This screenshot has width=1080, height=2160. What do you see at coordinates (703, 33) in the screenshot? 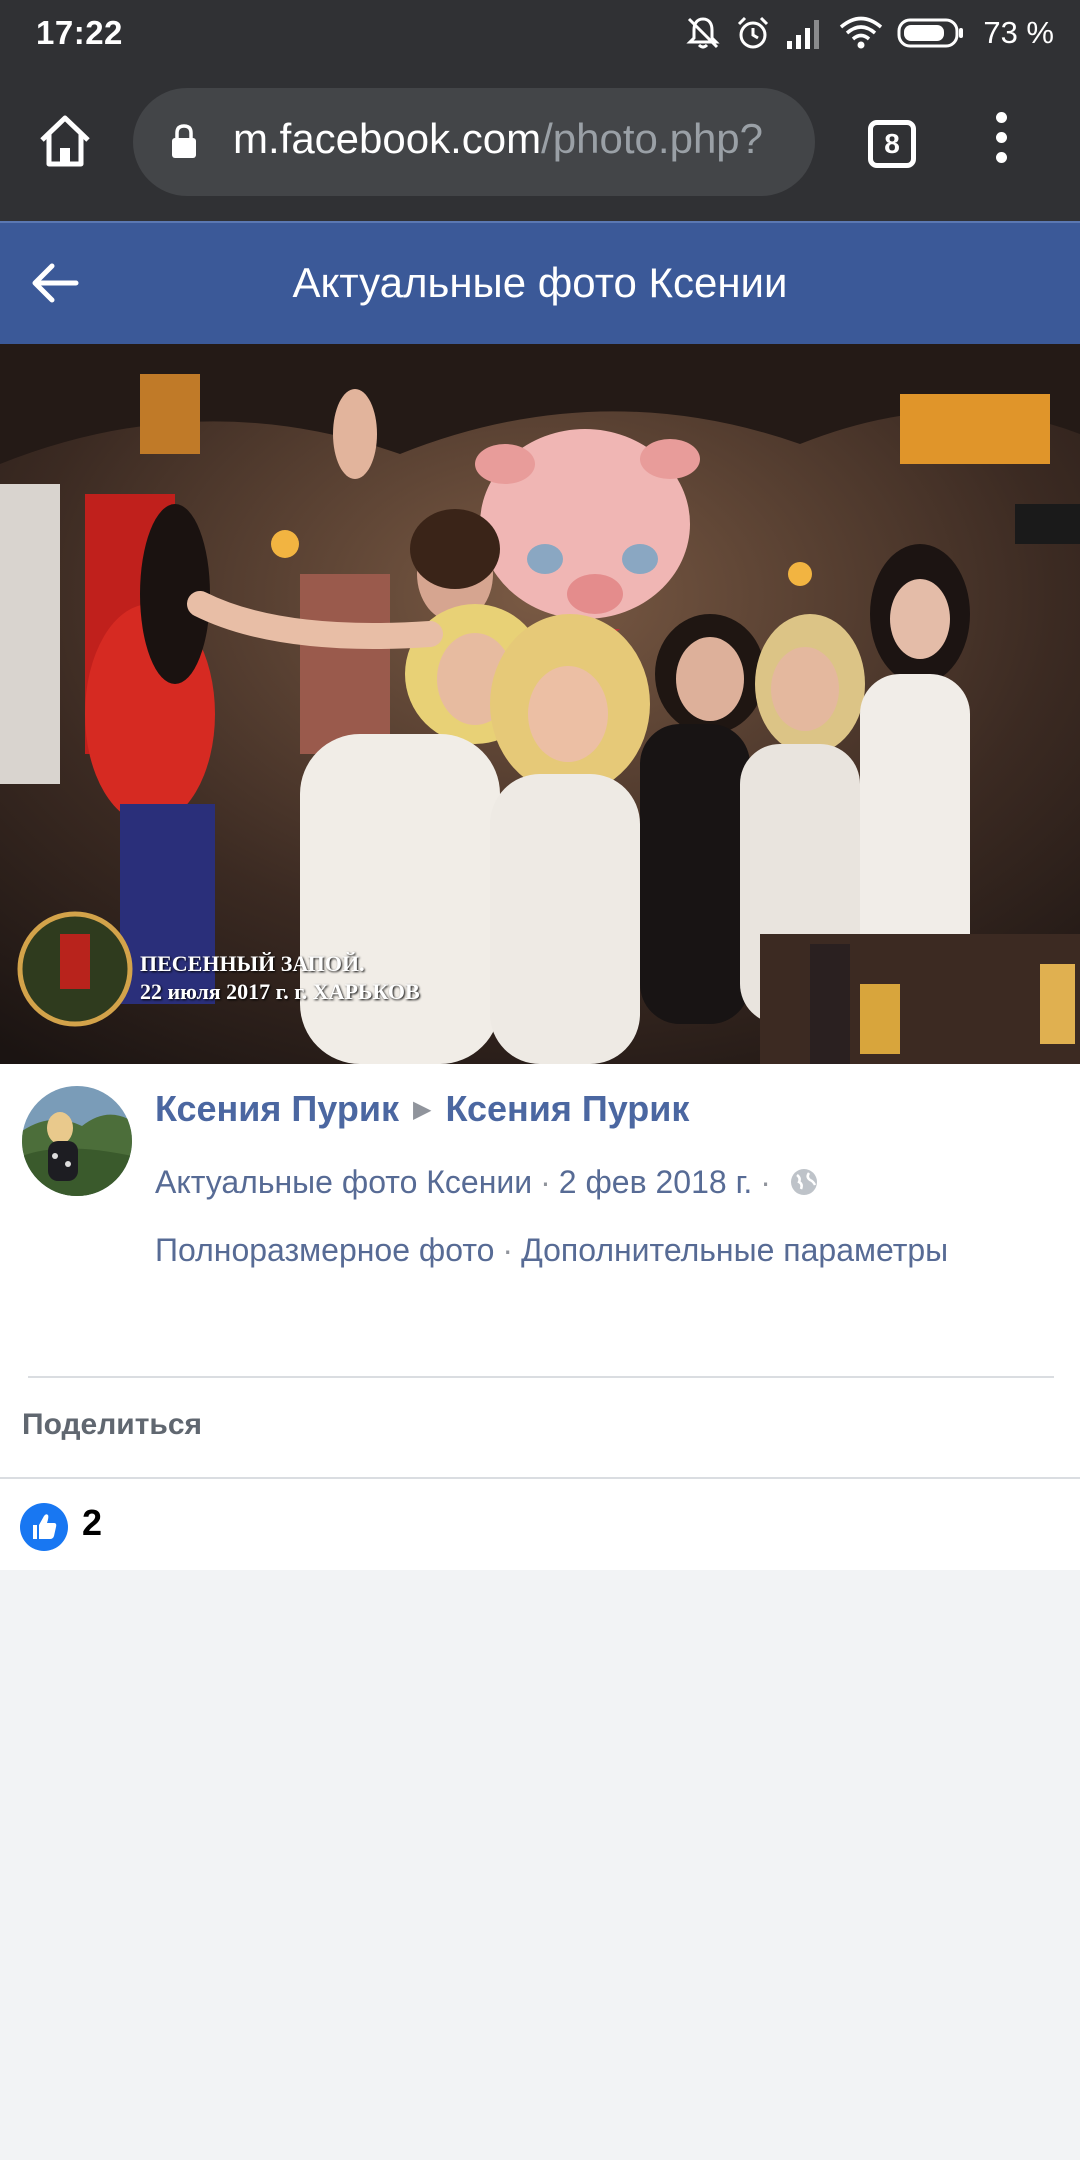
I see `mute-icon` at bounding box center [703, 33].